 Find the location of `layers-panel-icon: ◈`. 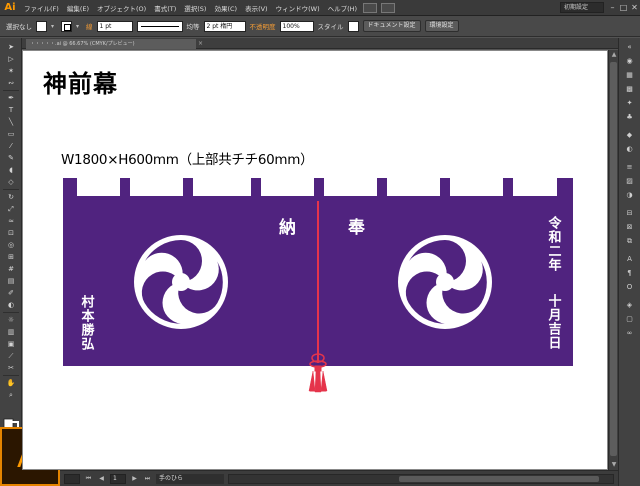

layers-panel-icon: ◈ is located at coordinates (629, 305).